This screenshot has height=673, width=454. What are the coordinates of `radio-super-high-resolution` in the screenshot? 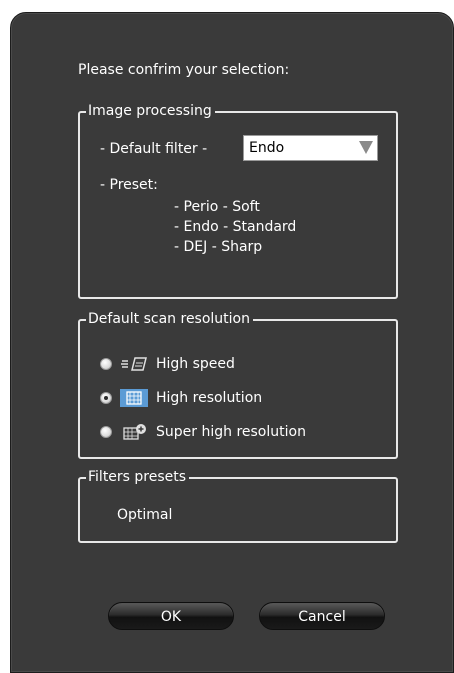 It's located at (106, 432).